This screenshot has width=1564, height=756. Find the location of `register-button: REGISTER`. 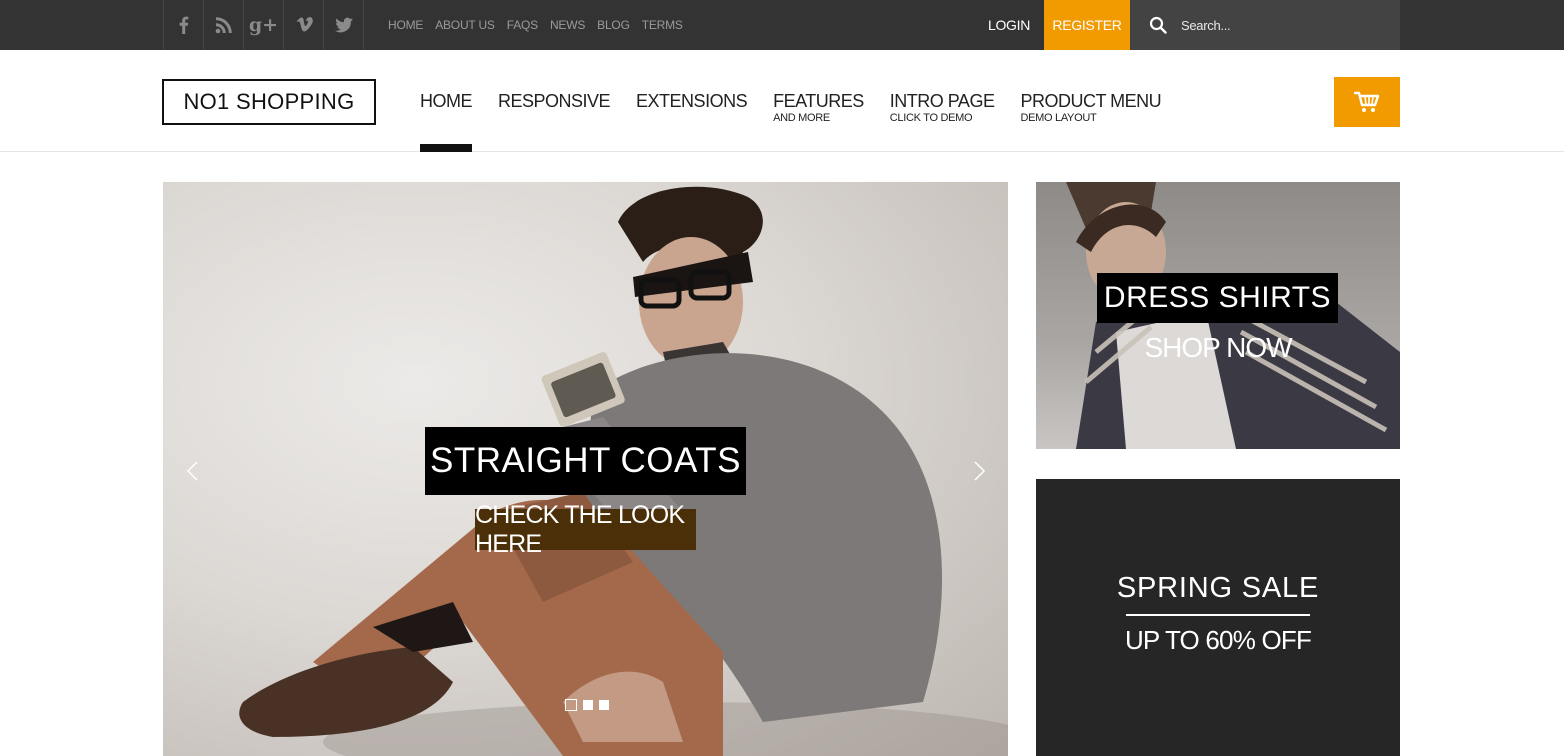

register-button: REGISTER is located at coordinates (1087, 25).